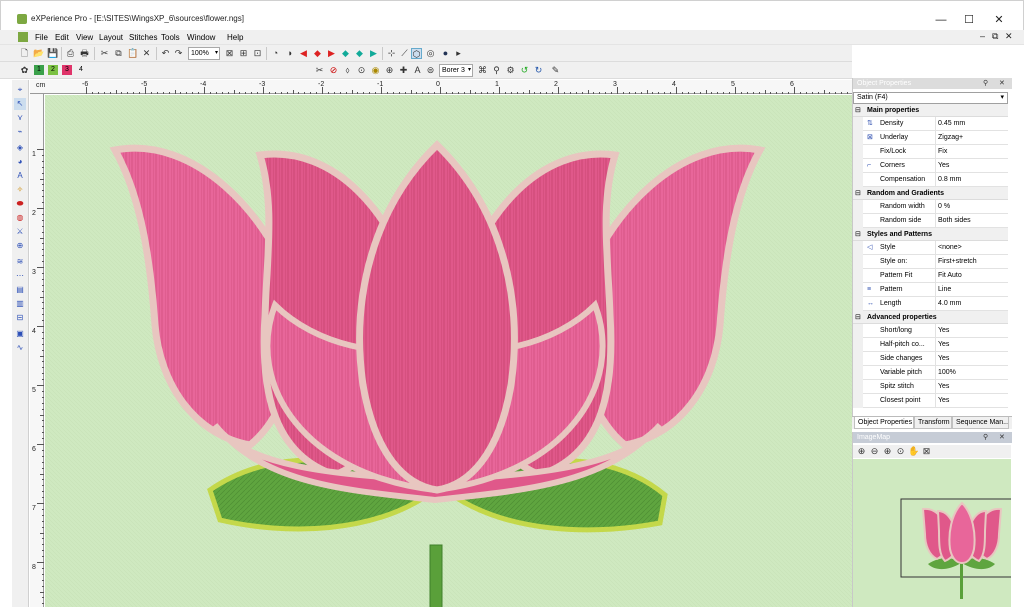 Image resolution: width=1024 pixels, height=607 pixels. I want to click on mdi-restore-button: ⧉, so click(995, 36).